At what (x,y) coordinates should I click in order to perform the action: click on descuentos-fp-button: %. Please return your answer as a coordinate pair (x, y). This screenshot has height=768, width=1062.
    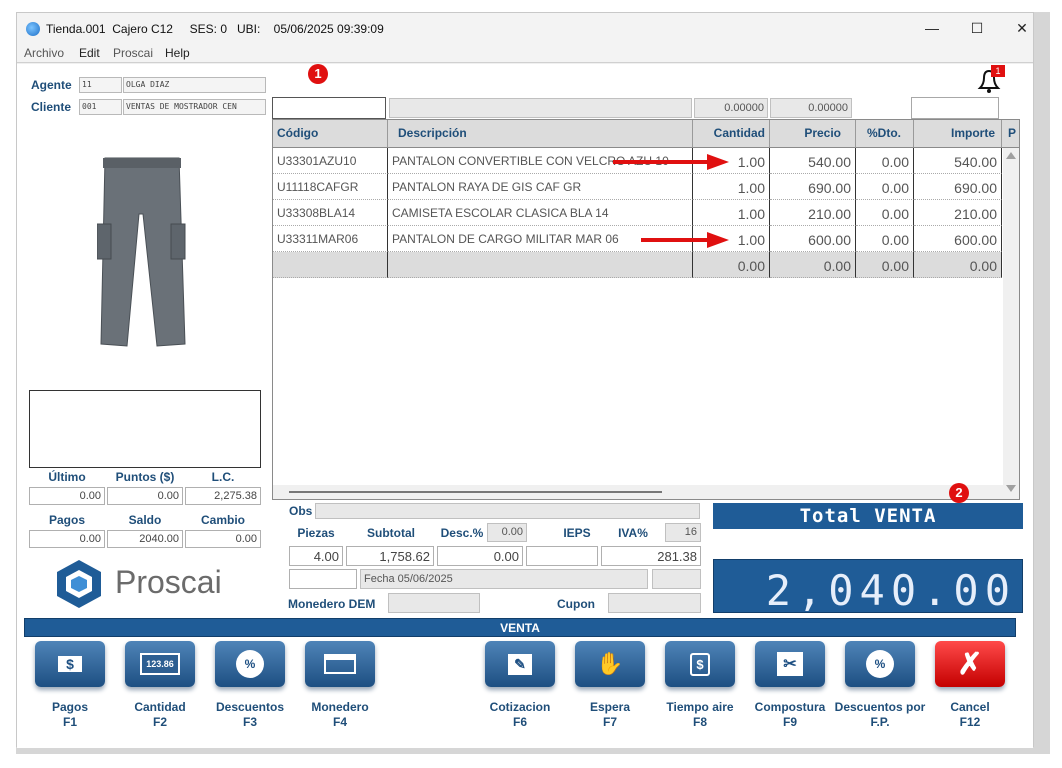
    Looking at the image, I should click on (880, 664).